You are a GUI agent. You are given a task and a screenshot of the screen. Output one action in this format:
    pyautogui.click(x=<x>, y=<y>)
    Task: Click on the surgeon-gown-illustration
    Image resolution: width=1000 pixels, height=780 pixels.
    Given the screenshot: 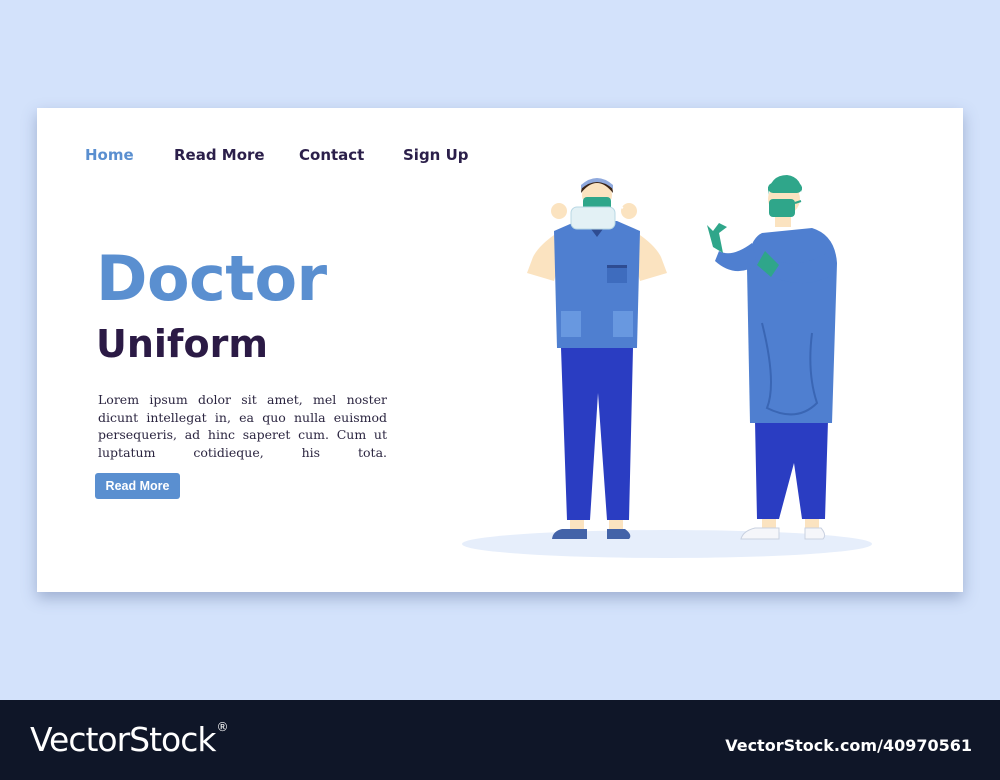 What is the action you would take?
    pyautogui.click(x=772, y=357)
    